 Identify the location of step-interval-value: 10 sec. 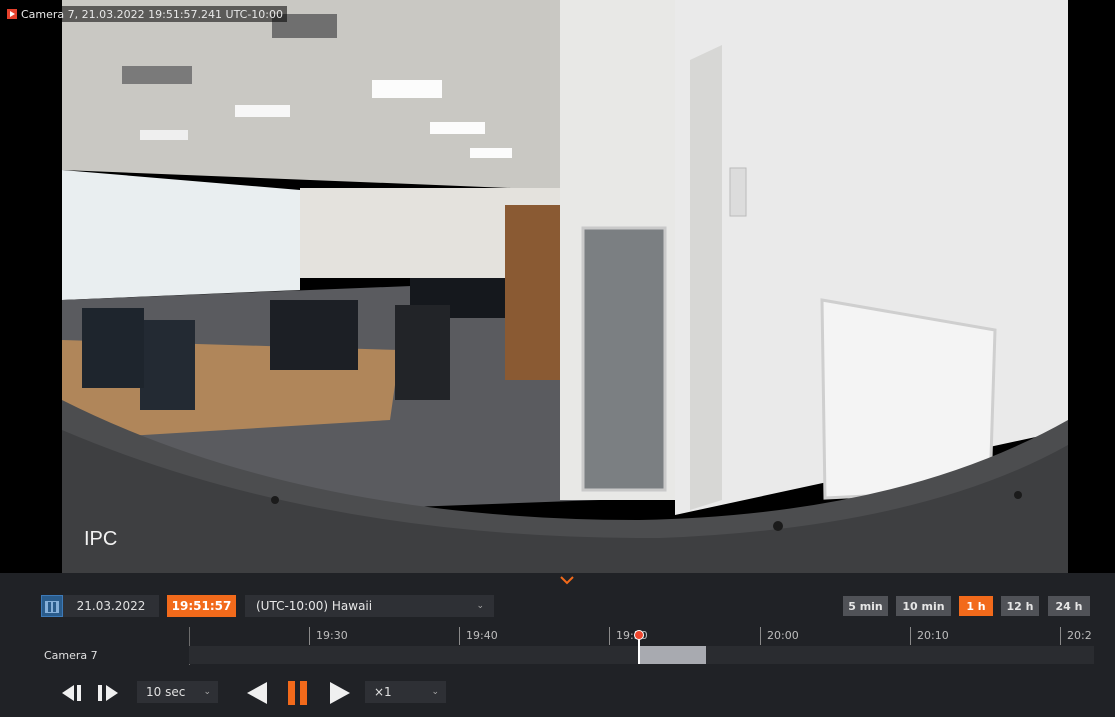
(166, 692).